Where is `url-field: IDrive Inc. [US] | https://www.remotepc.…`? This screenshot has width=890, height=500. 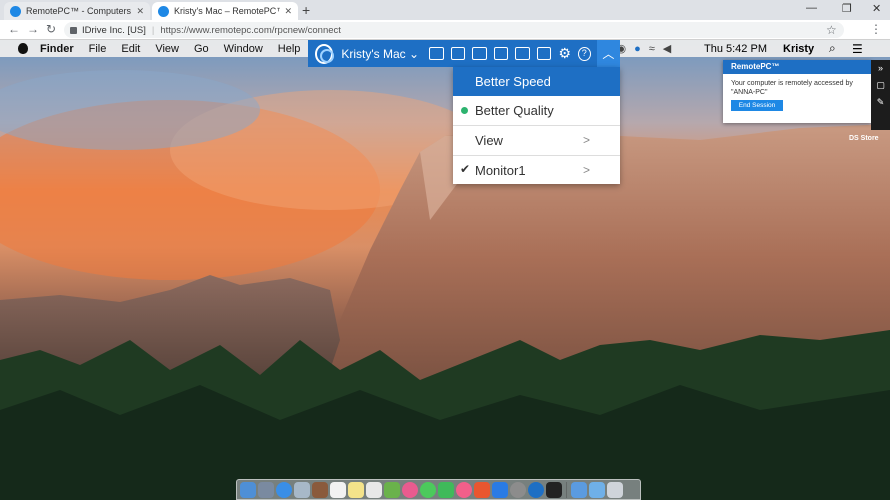 url-field: IDrive Inc. [US] | https://www.remotepc.… is located at coordinates (454, 30).